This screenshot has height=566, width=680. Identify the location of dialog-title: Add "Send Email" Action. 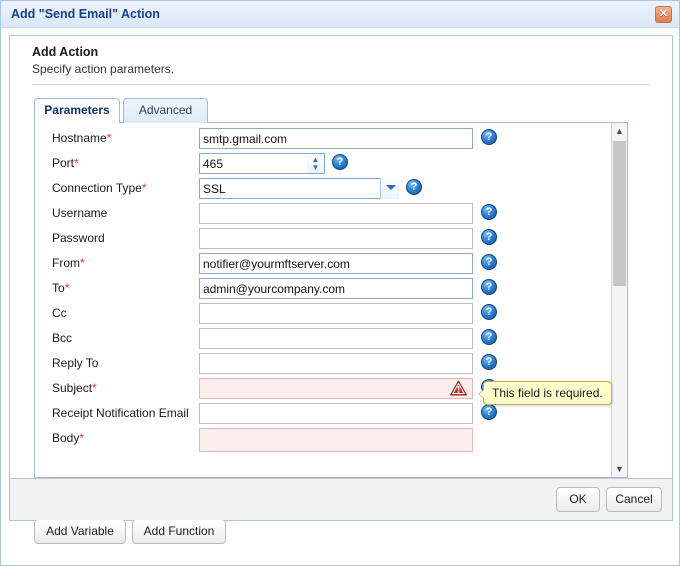
(85, 14).